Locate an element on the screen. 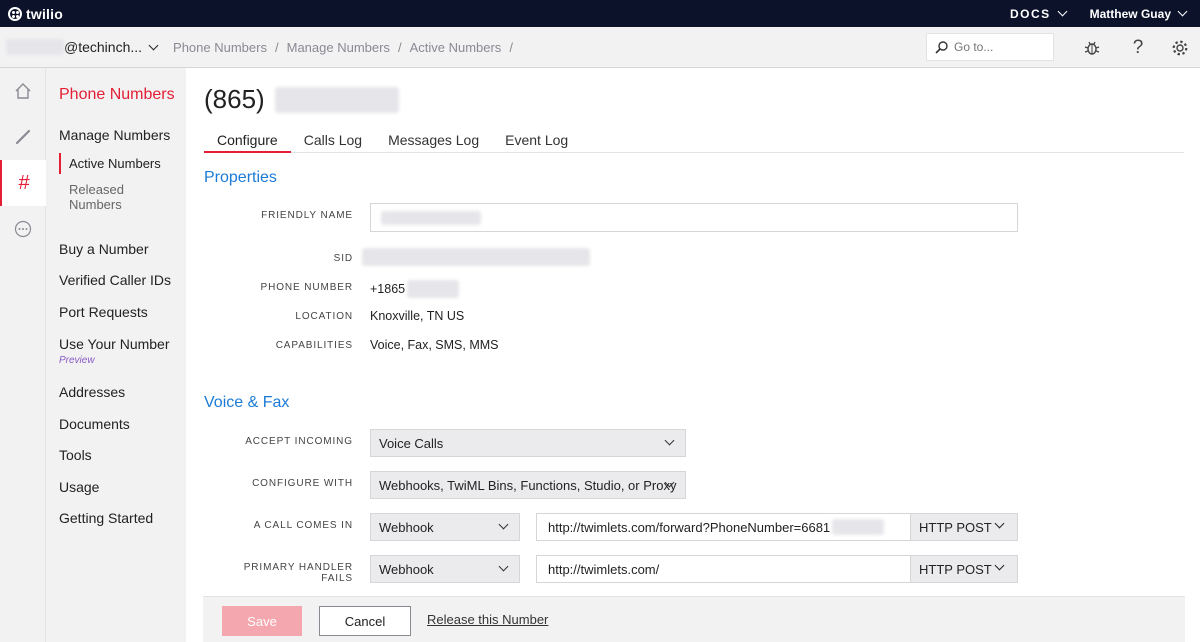  redacted-sid is located at coordinates (476, 257).